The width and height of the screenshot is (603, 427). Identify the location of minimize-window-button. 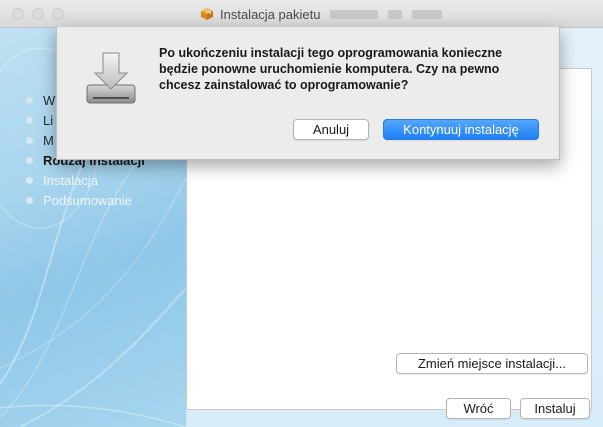
(38, 14).